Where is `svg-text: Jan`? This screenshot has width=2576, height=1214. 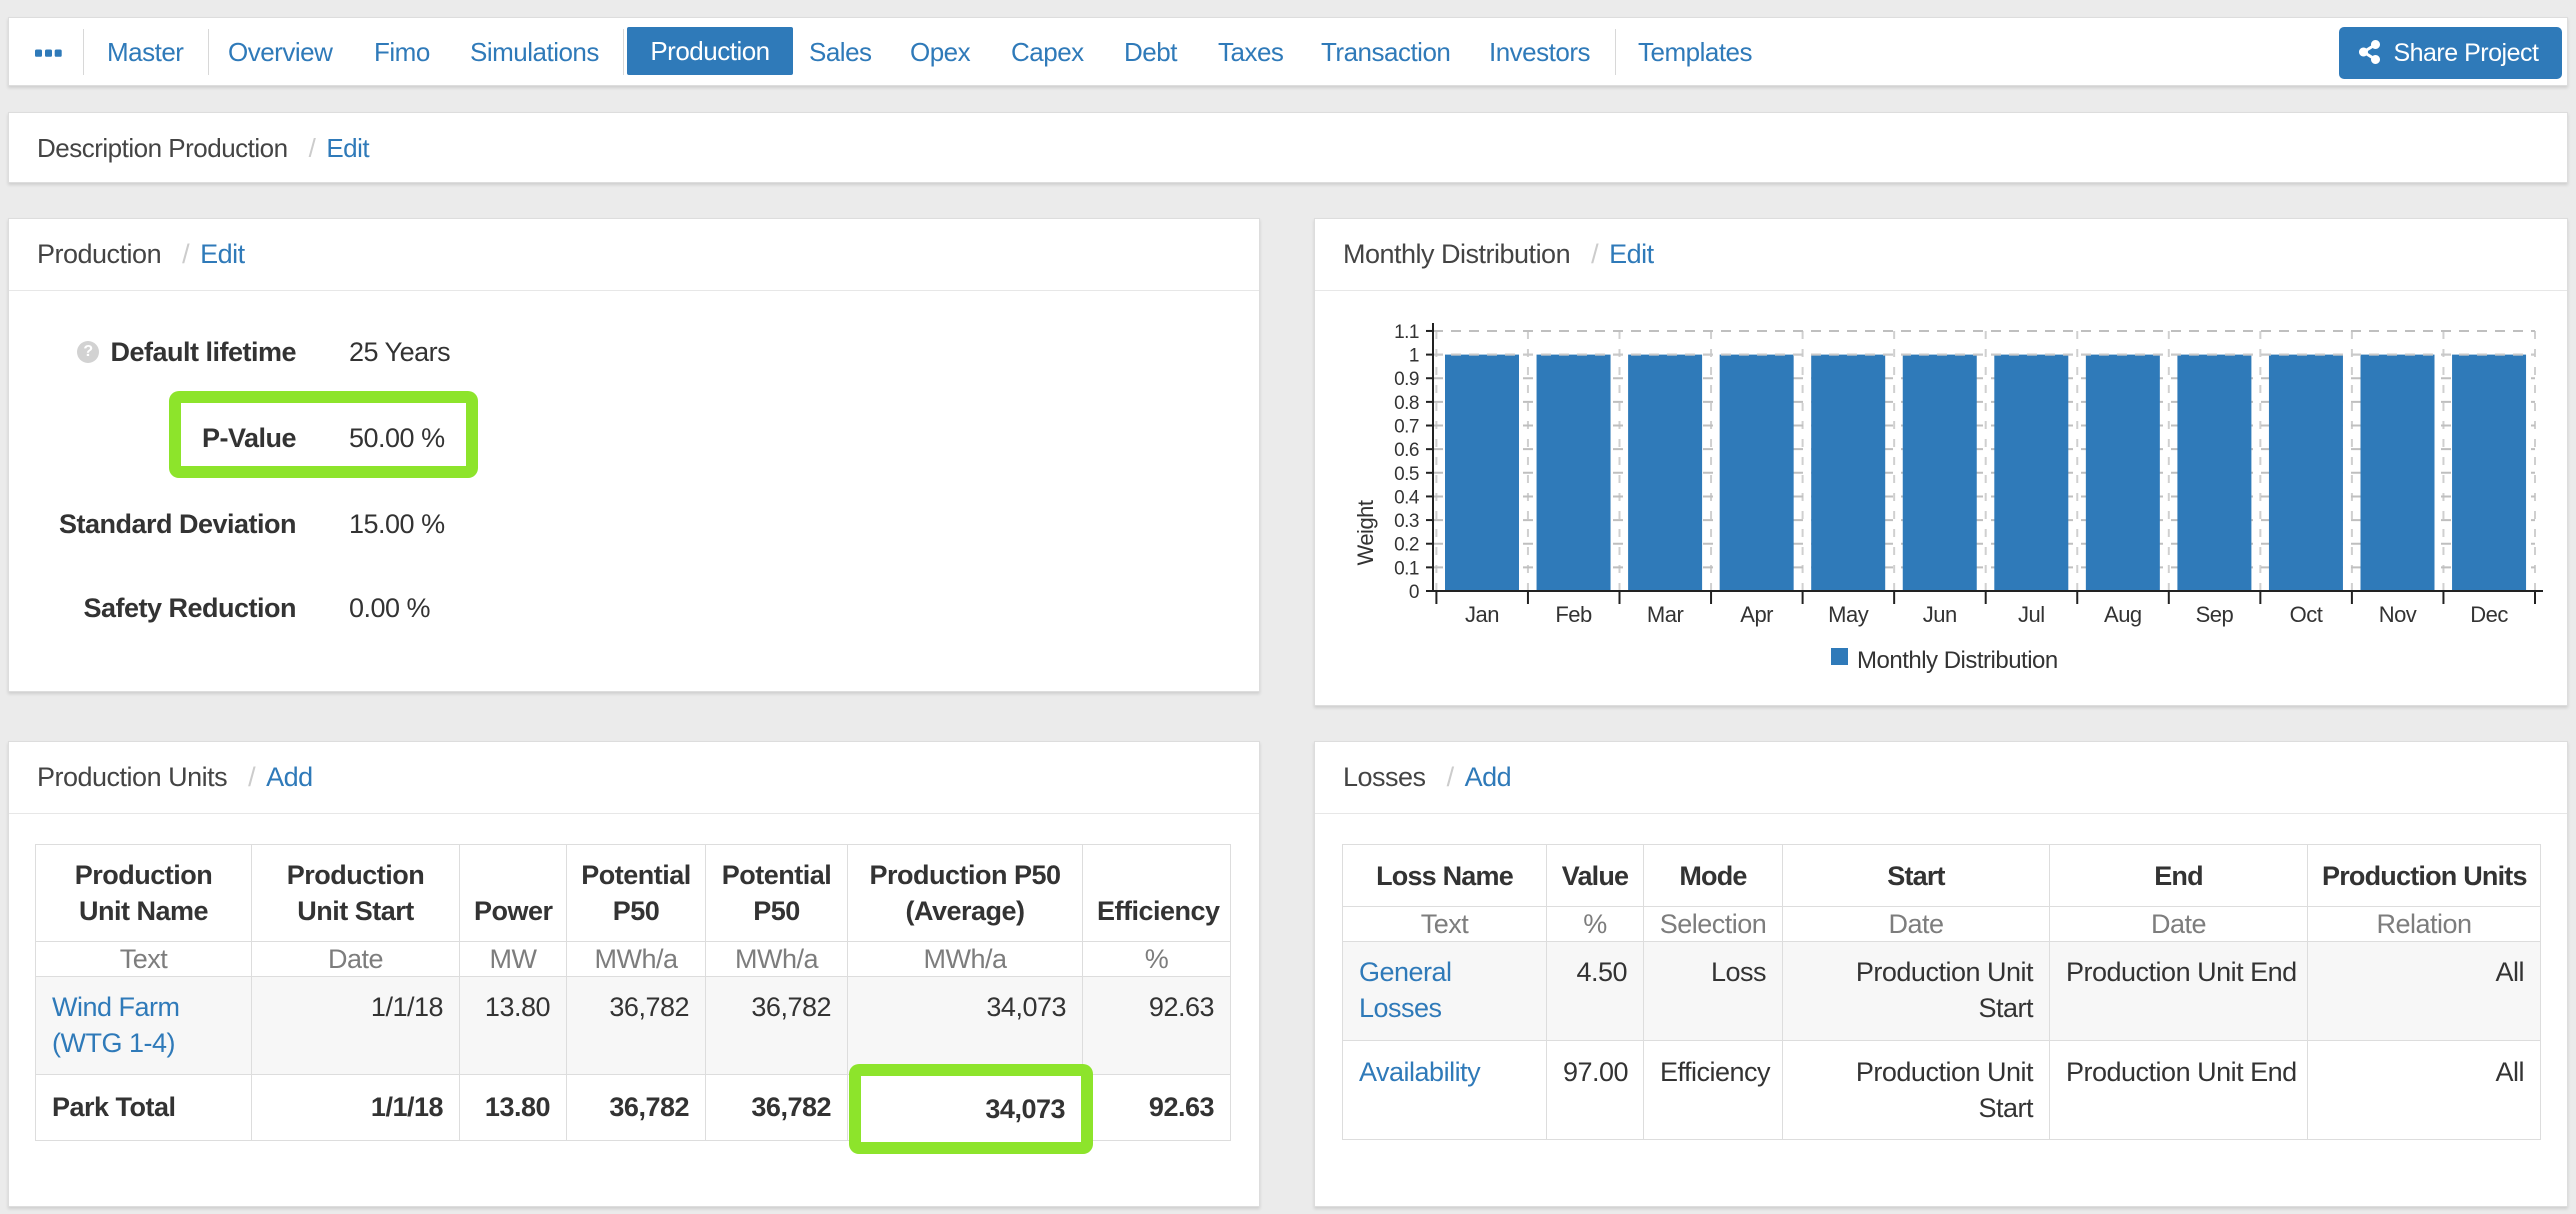 svg-text: Jan is located at coordinates (1482, 614).